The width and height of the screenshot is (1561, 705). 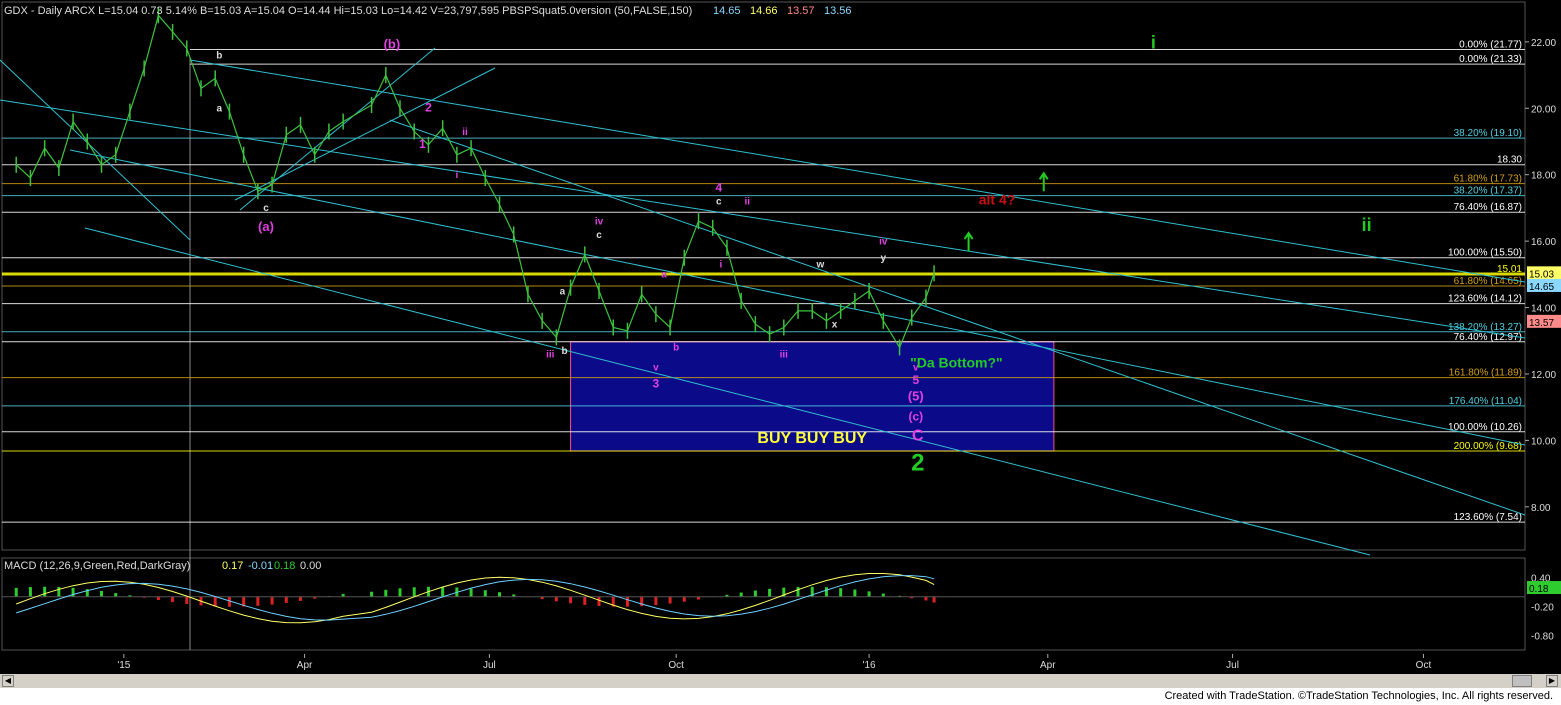 I want to click on wave-label: 5, so click(x=915, y=380).